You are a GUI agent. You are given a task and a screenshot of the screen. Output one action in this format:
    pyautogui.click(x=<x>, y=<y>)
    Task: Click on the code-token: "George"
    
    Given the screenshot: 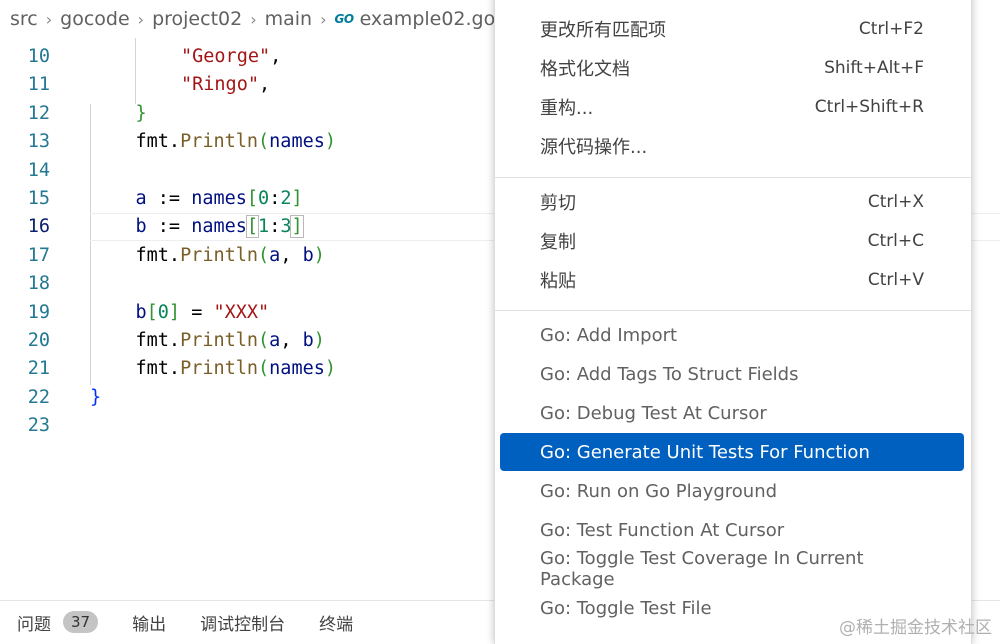 What is the action you would take?
    pyautogui.click(x=226, y=56)
    